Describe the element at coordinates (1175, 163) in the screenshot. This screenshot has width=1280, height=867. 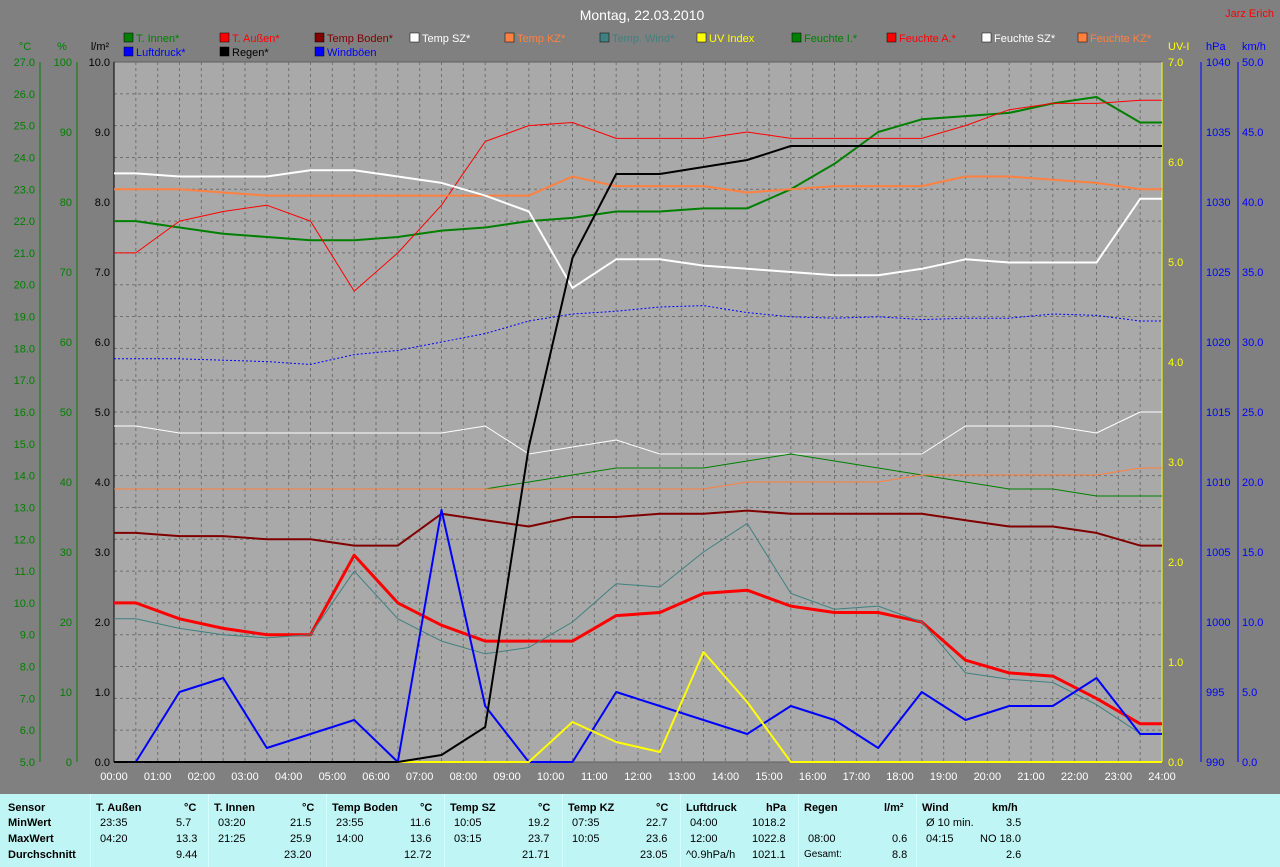
I see `uv-axis-tick-label: 6.0` at that location.